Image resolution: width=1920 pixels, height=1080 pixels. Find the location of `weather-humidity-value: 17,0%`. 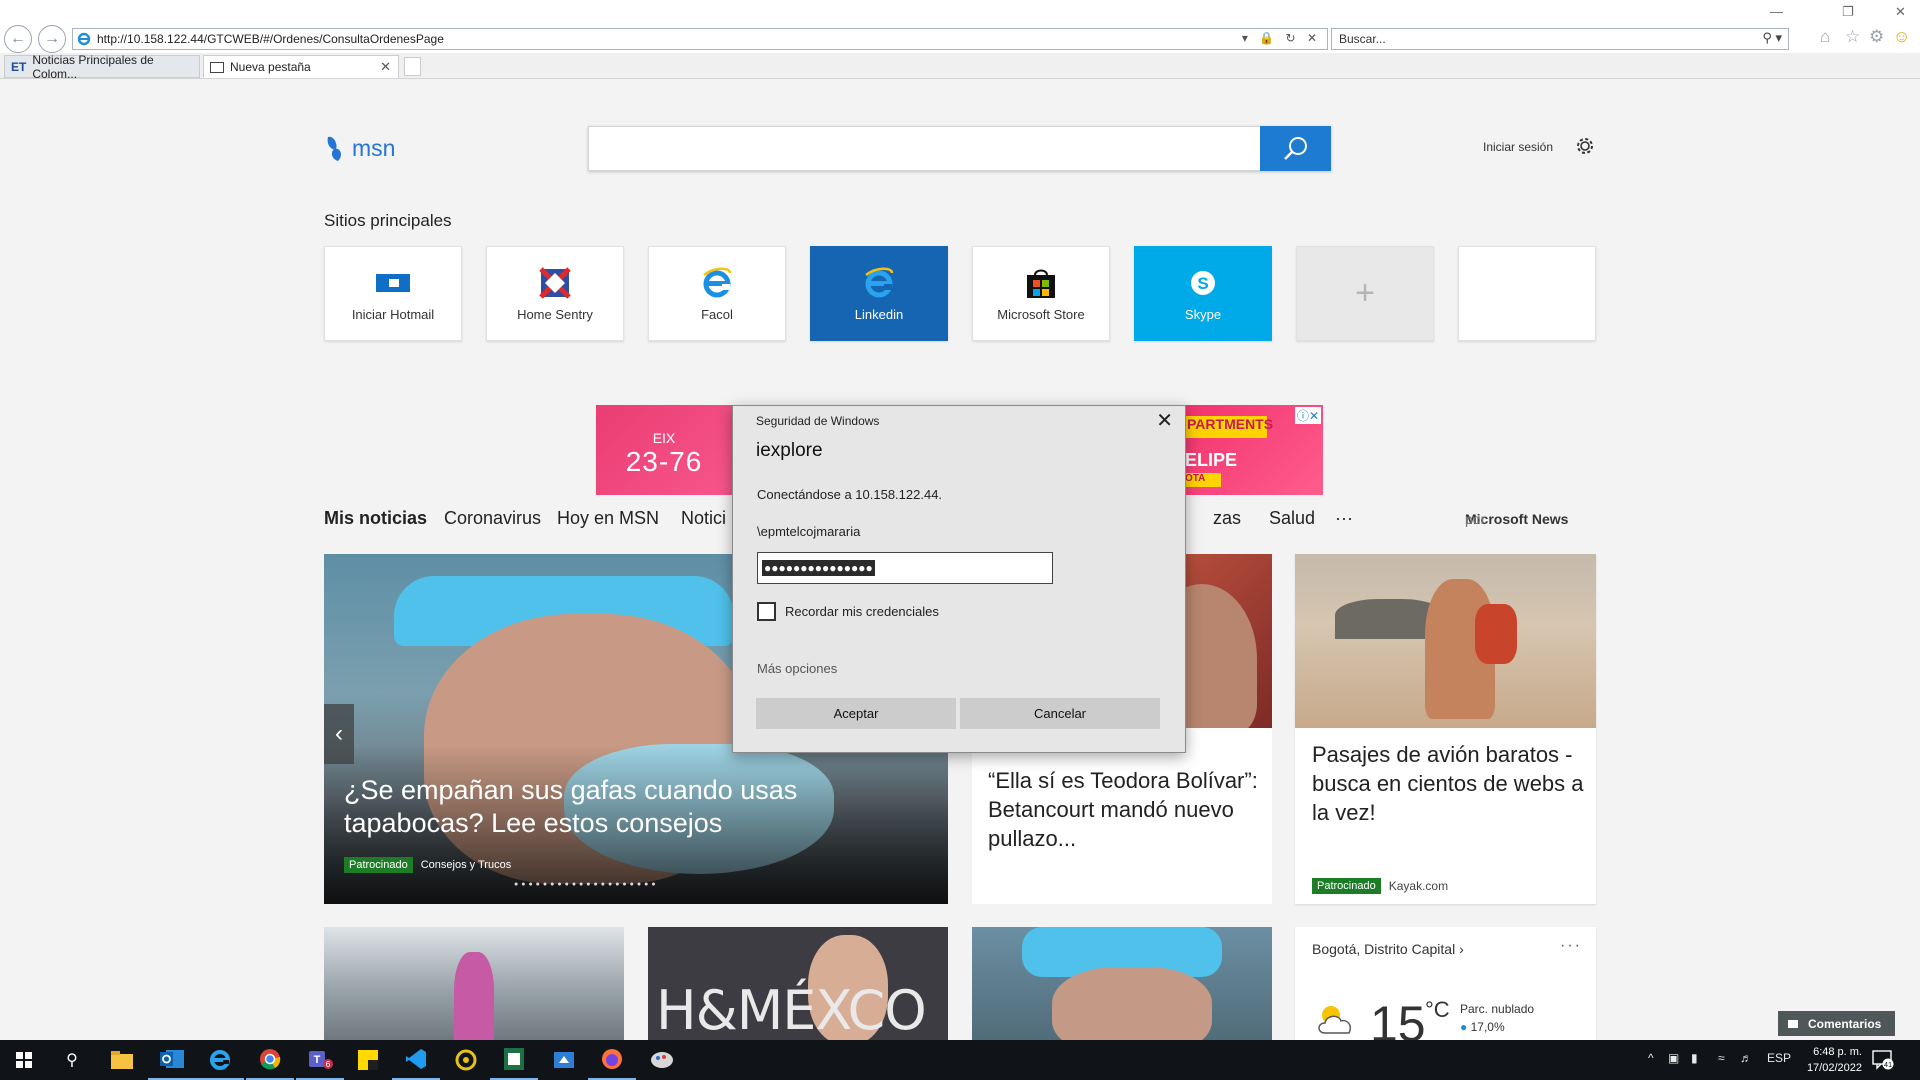

weather-humidity-value: 17,0% is located at coordinates (1487, 1027).